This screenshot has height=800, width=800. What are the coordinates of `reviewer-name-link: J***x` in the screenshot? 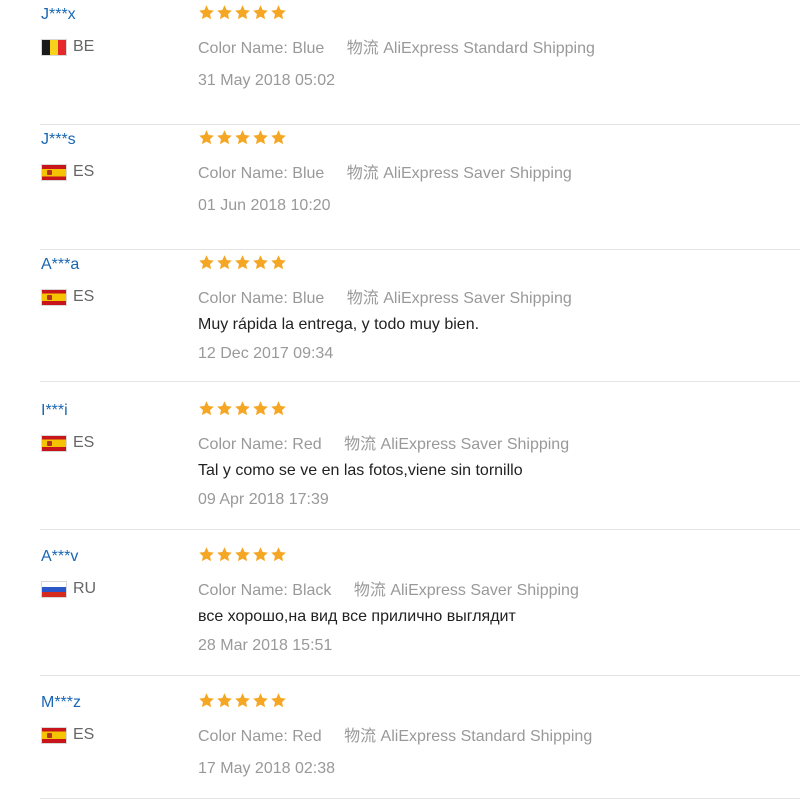 It's located at (58, 15).